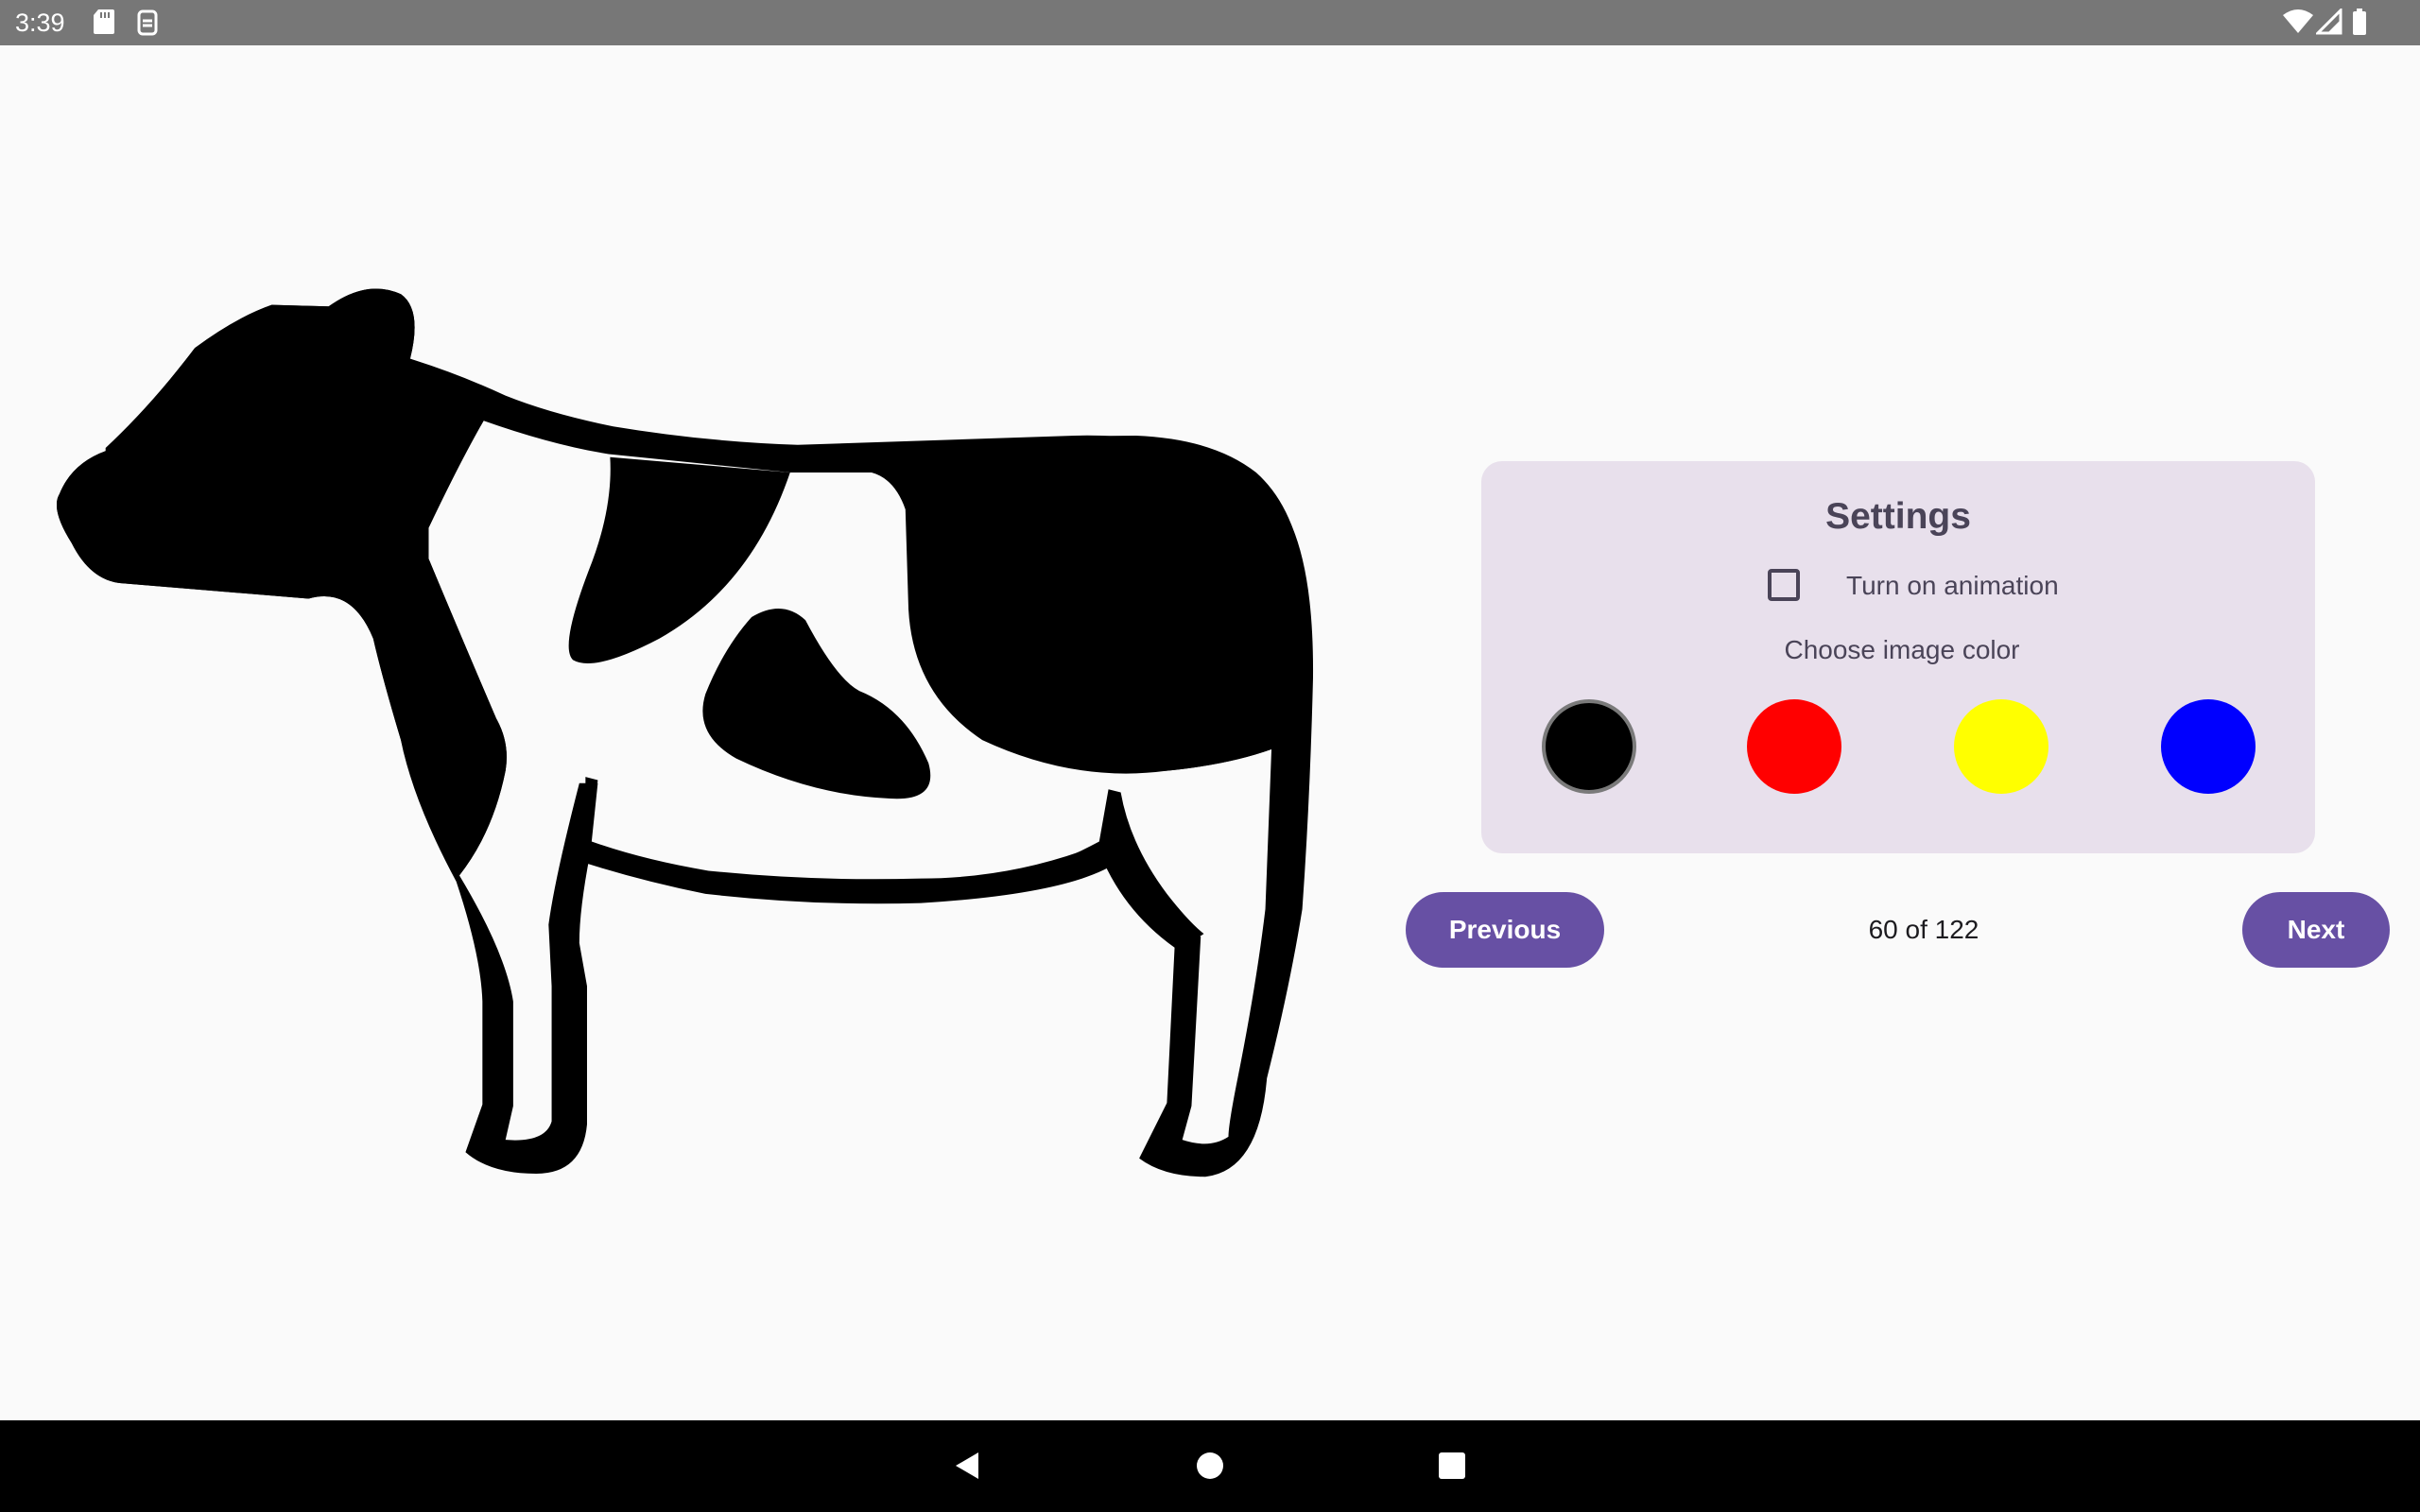 The height and width of the screenshot is (1512, 2420). What do you see at coordinates (1898, 516) in the screenshot?
I see `settings-title: Settings` at bounding box center [1898, 516].